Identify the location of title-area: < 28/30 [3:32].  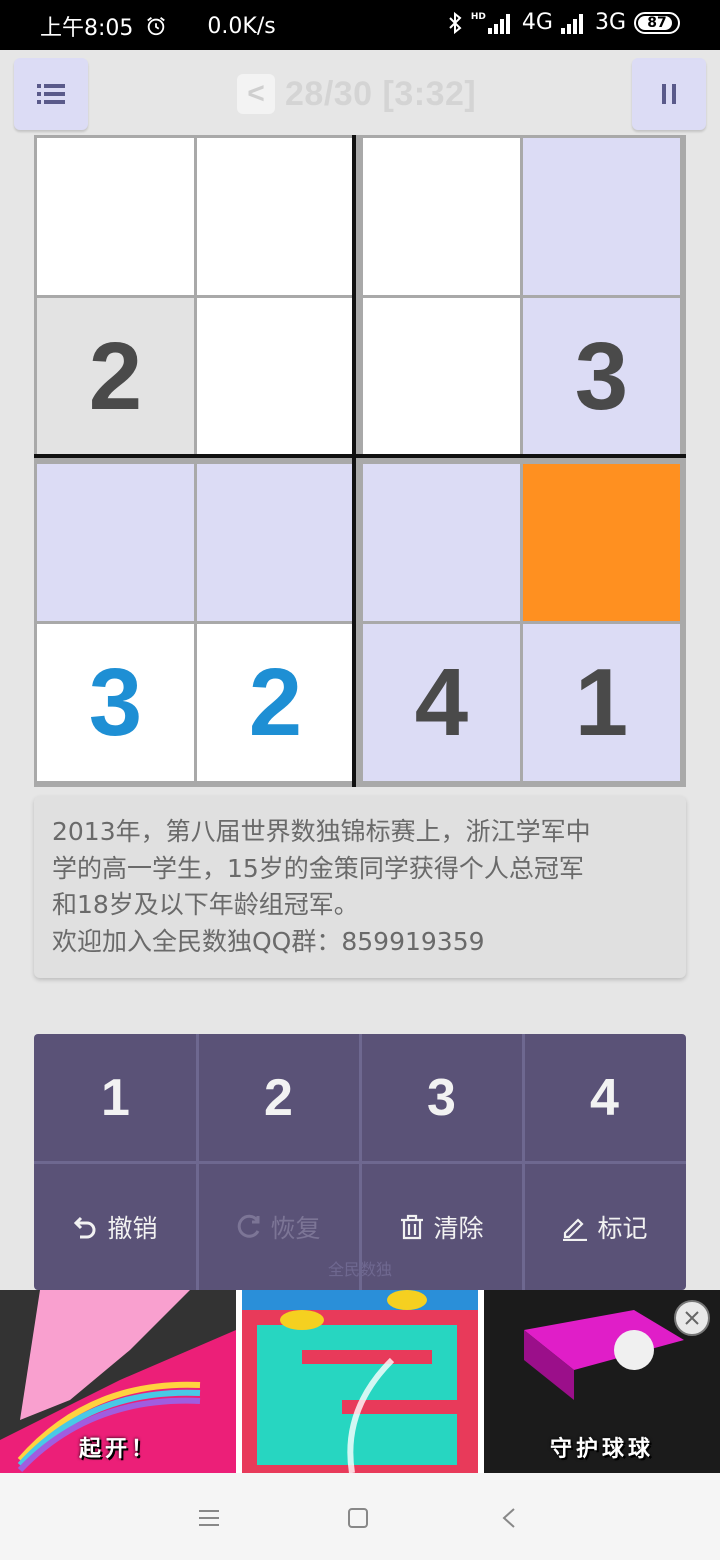
(356, 94).